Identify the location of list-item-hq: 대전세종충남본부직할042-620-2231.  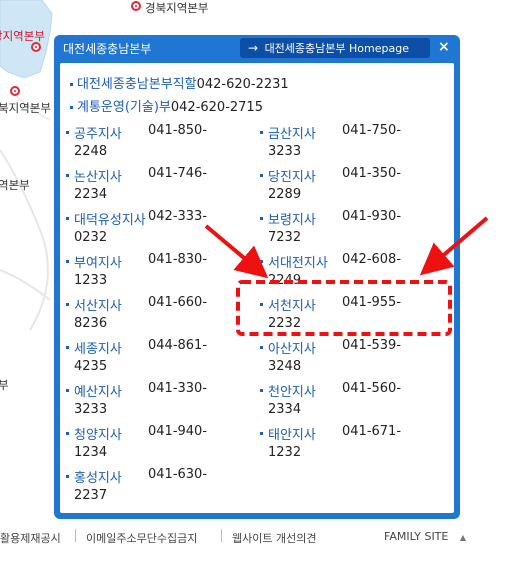
(179, 82).